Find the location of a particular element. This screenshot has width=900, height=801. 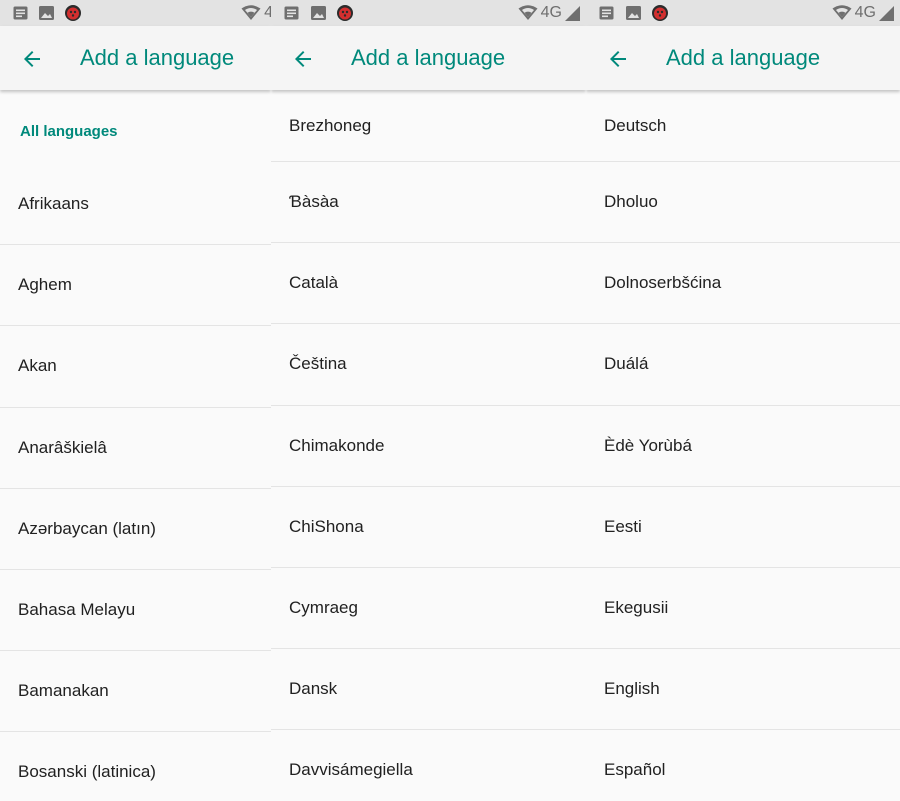

status-bar: 4 is located at coordinates (135, 13).